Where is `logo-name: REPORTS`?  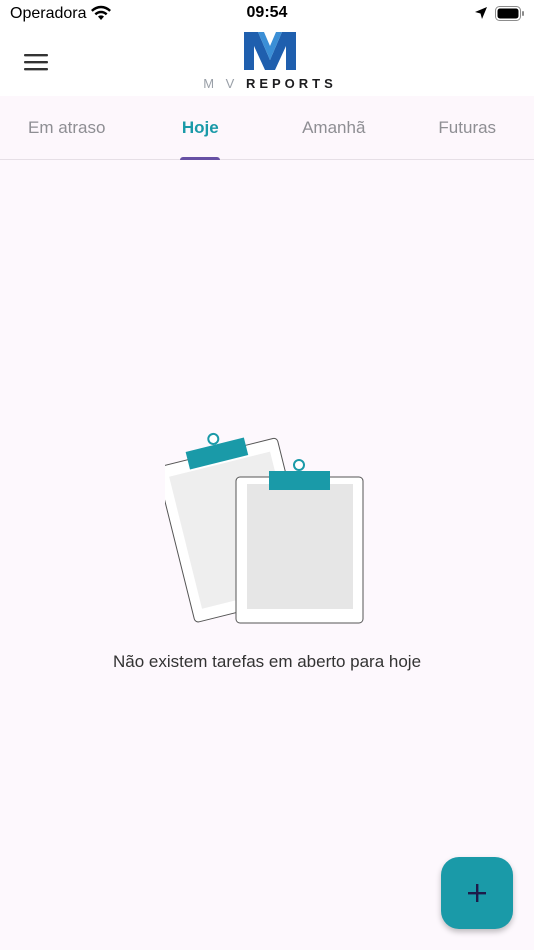
logo-name: REPORTS is located at coordinates (291, 83).